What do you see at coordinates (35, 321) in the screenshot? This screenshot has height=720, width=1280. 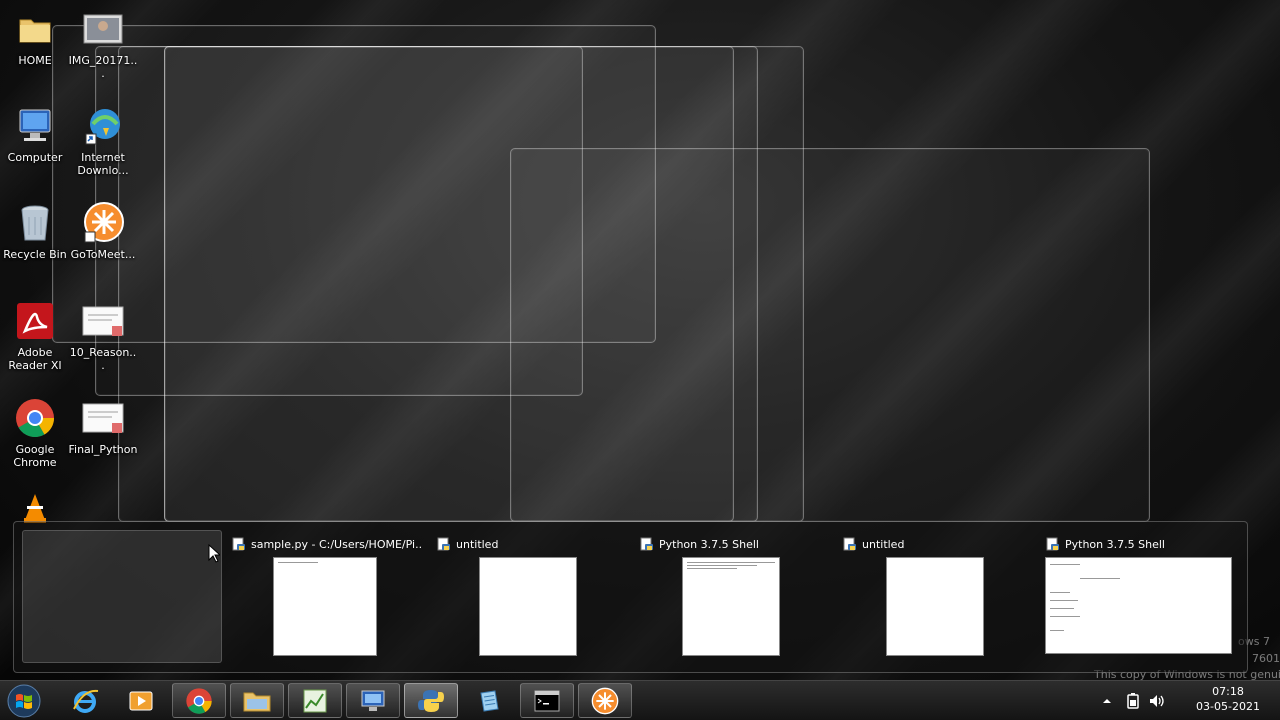 I see `adobe-reader-icon` at bounding box center [35, 321].